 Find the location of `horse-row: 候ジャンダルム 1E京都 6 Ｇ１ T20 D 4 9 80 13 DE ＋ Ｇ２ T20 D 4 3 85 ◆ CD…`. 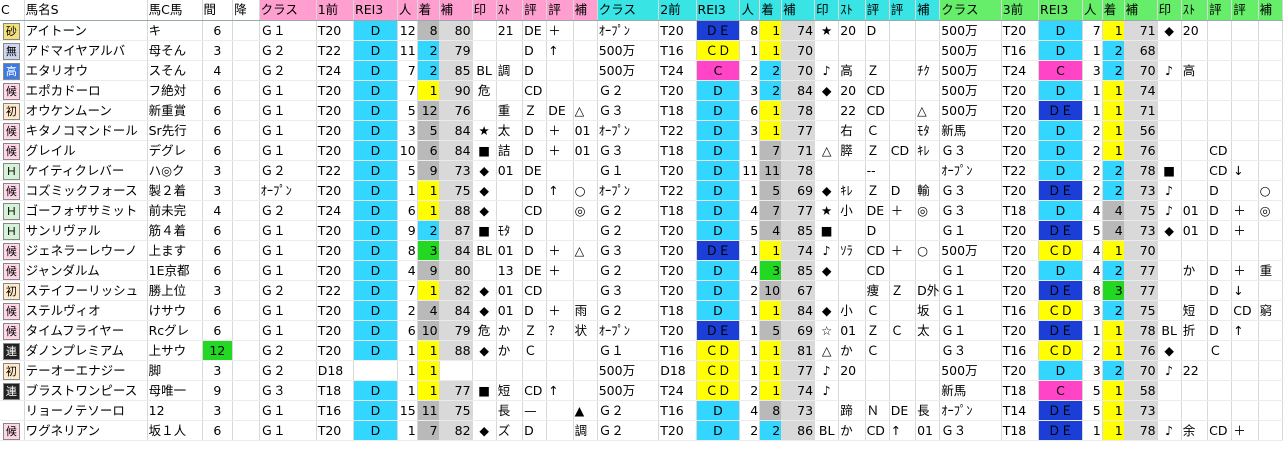

horse-row: 候ジャンダルム 1E京都 6 Ｇ１ T20 D 4 9 80 13 DE ＋ Ｇ２ T20 D 4 3 85 ◆ CD… is located at coordinates (641, 270).